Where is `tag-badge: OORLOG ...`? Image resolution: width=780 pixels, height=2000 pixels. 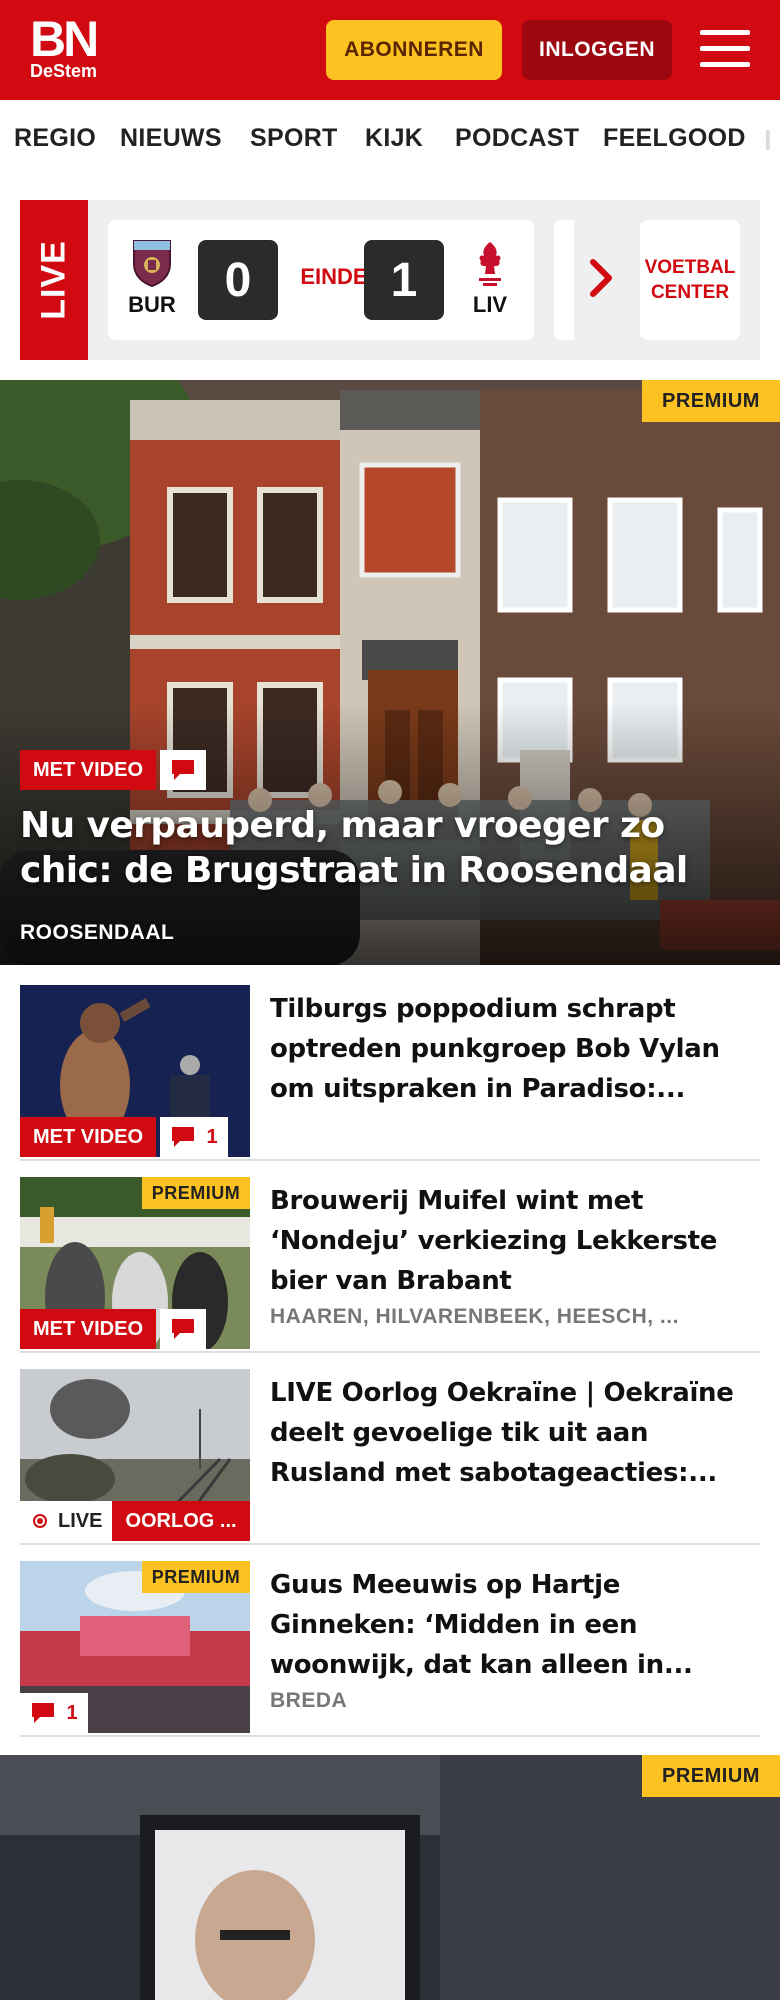 tag-badge: OORLOG ... is located at coordinates (181, 1521).